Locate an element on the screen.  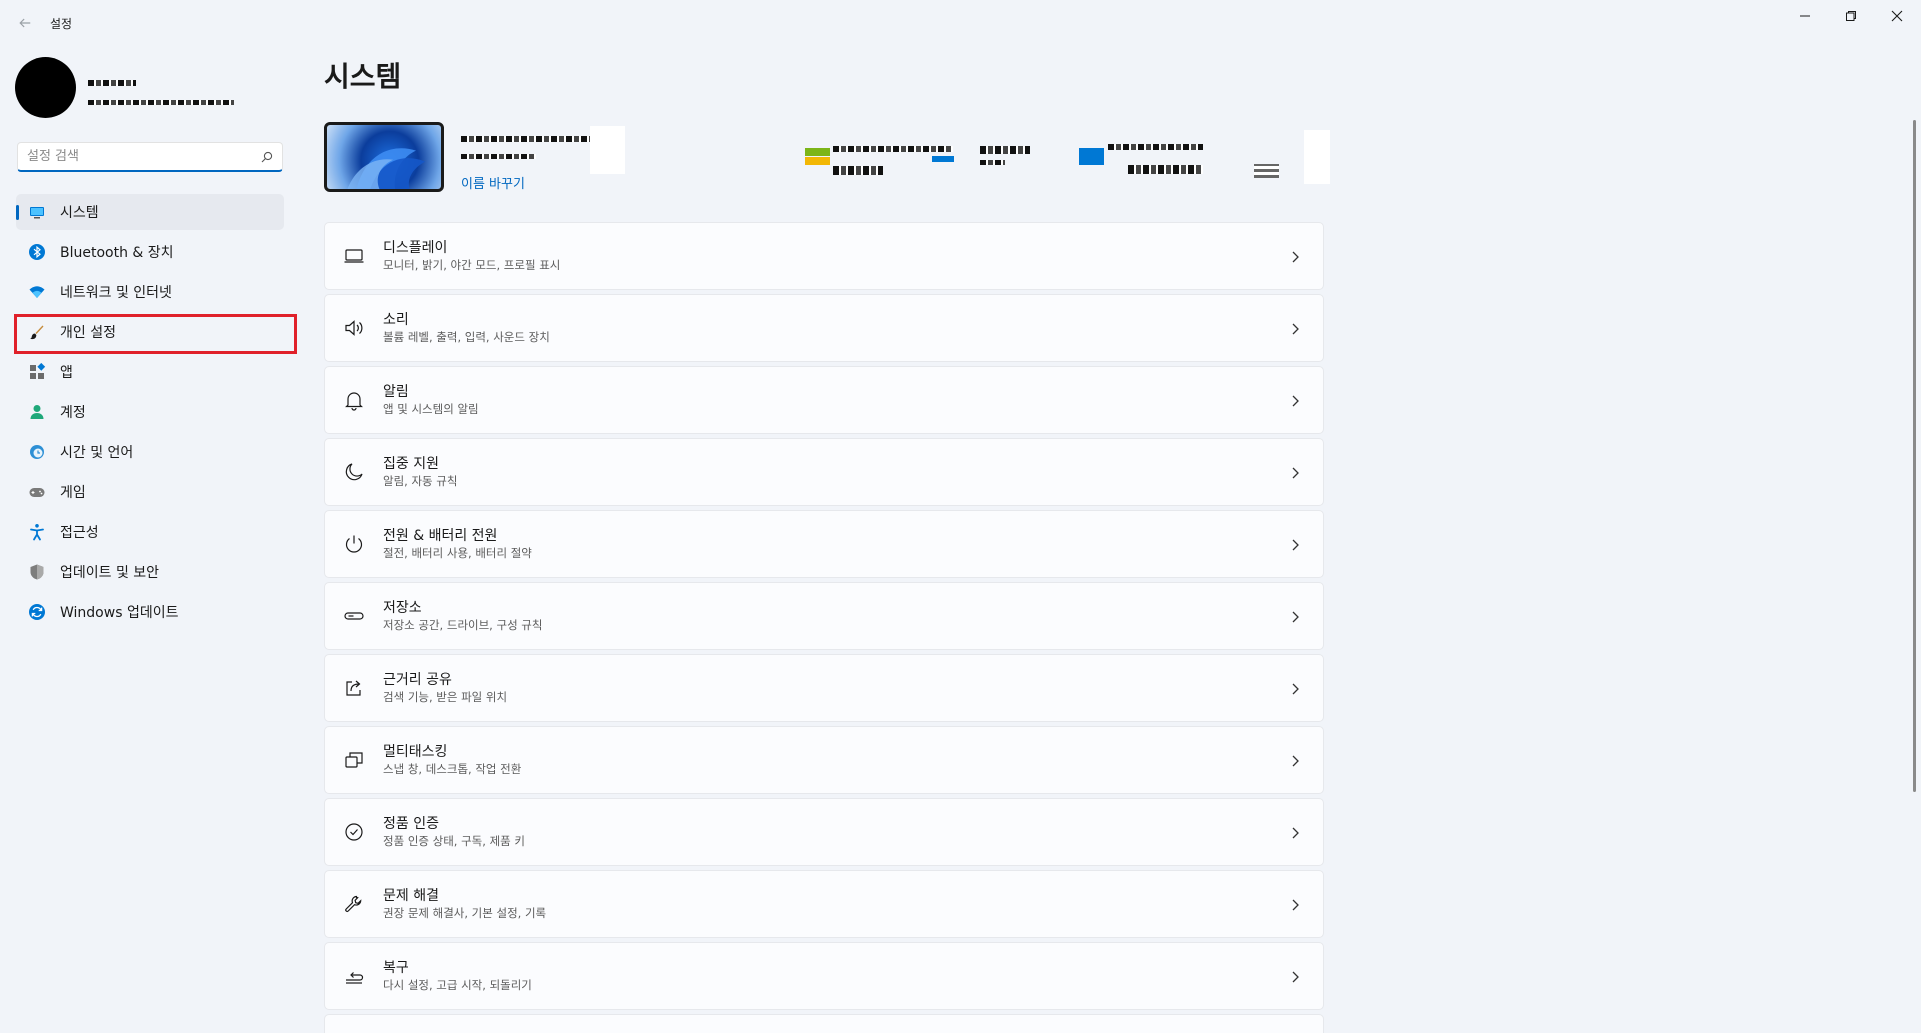
search-box is located at coordinates (150, 157).